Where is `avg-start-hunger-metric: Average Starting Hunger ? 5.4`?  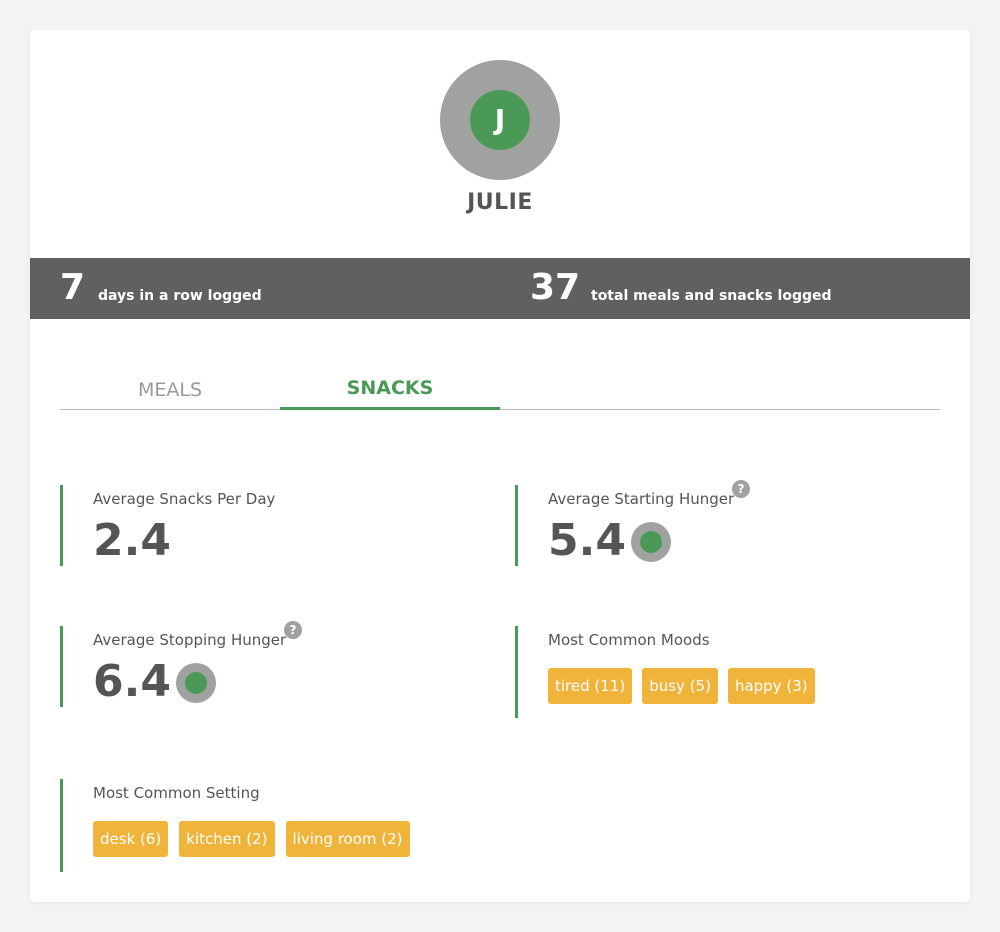
avg-start-hunger-metric: Average Starting Hunger ? 5.4 is located at coordinates (715, 523).